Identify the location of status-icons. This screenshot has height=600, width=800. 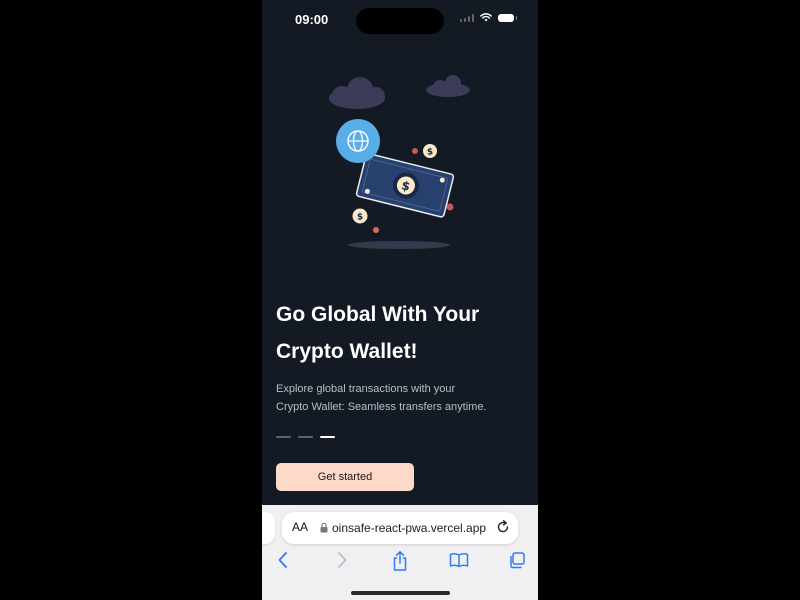
(488, 17).